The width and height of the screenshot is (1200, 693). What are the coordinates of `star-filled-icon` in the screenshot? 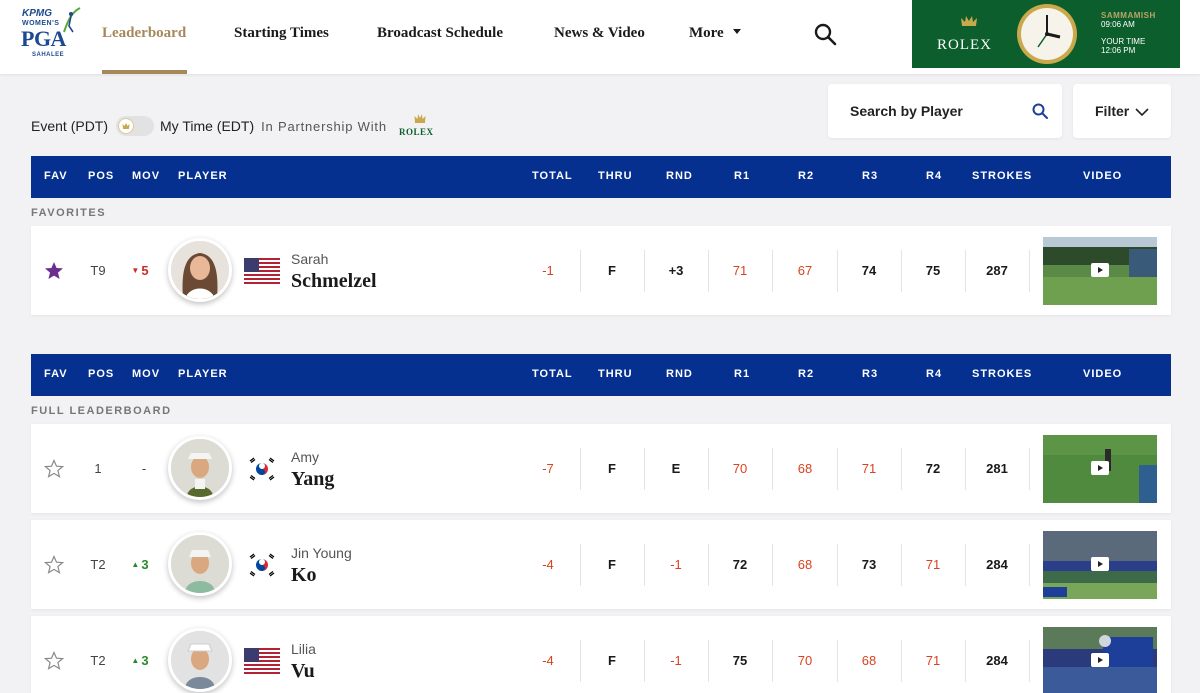 It's located at (54, 271).